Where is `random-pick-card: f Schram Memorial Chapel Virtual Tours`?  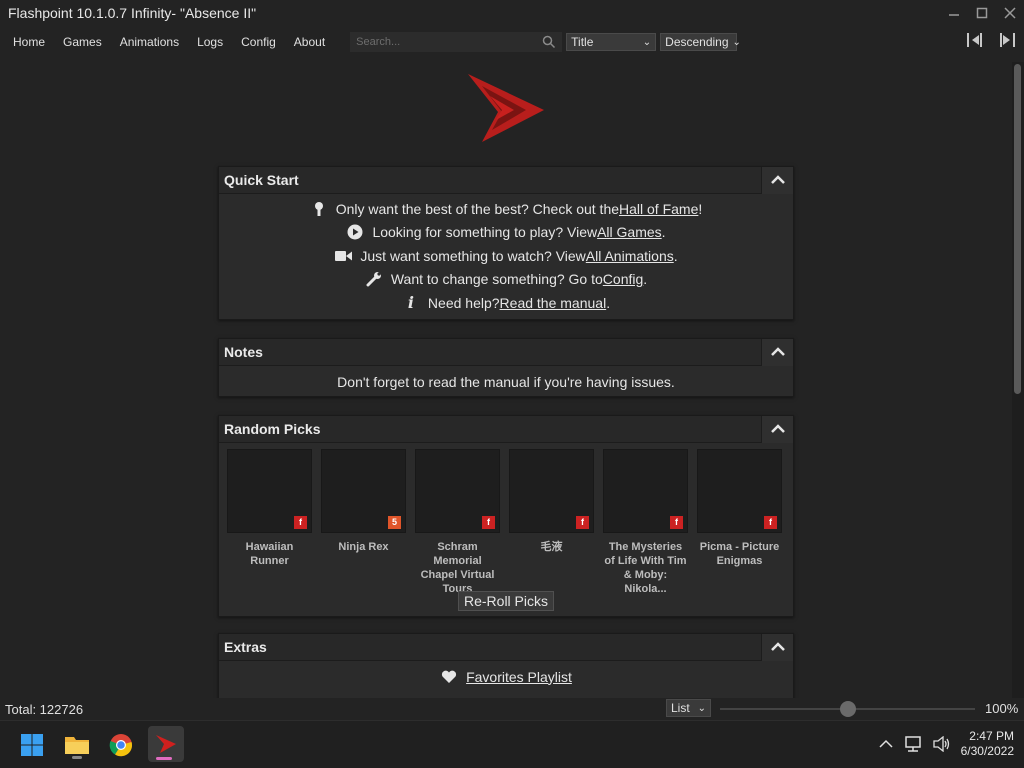 random-pick-card: f Schram Memorial Chapel Virtual Tours is located at coordinates (457, 522).